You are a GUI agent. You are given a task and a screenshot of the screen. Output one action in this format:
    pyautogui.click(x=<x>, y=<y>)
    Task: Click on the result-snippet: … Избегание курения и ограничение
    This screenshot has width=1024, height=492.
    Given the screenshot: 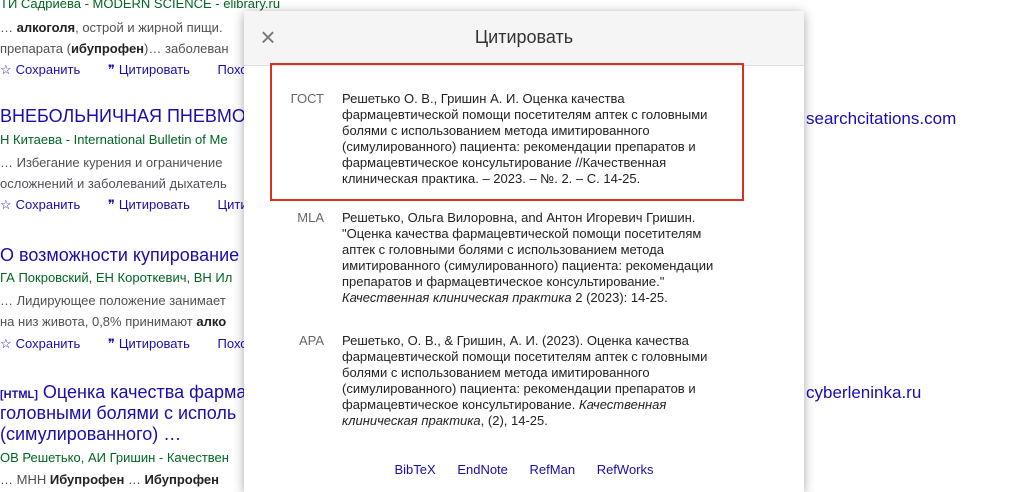 What is the action you would take?
    pyautogui.click(x=111, y=162)
    